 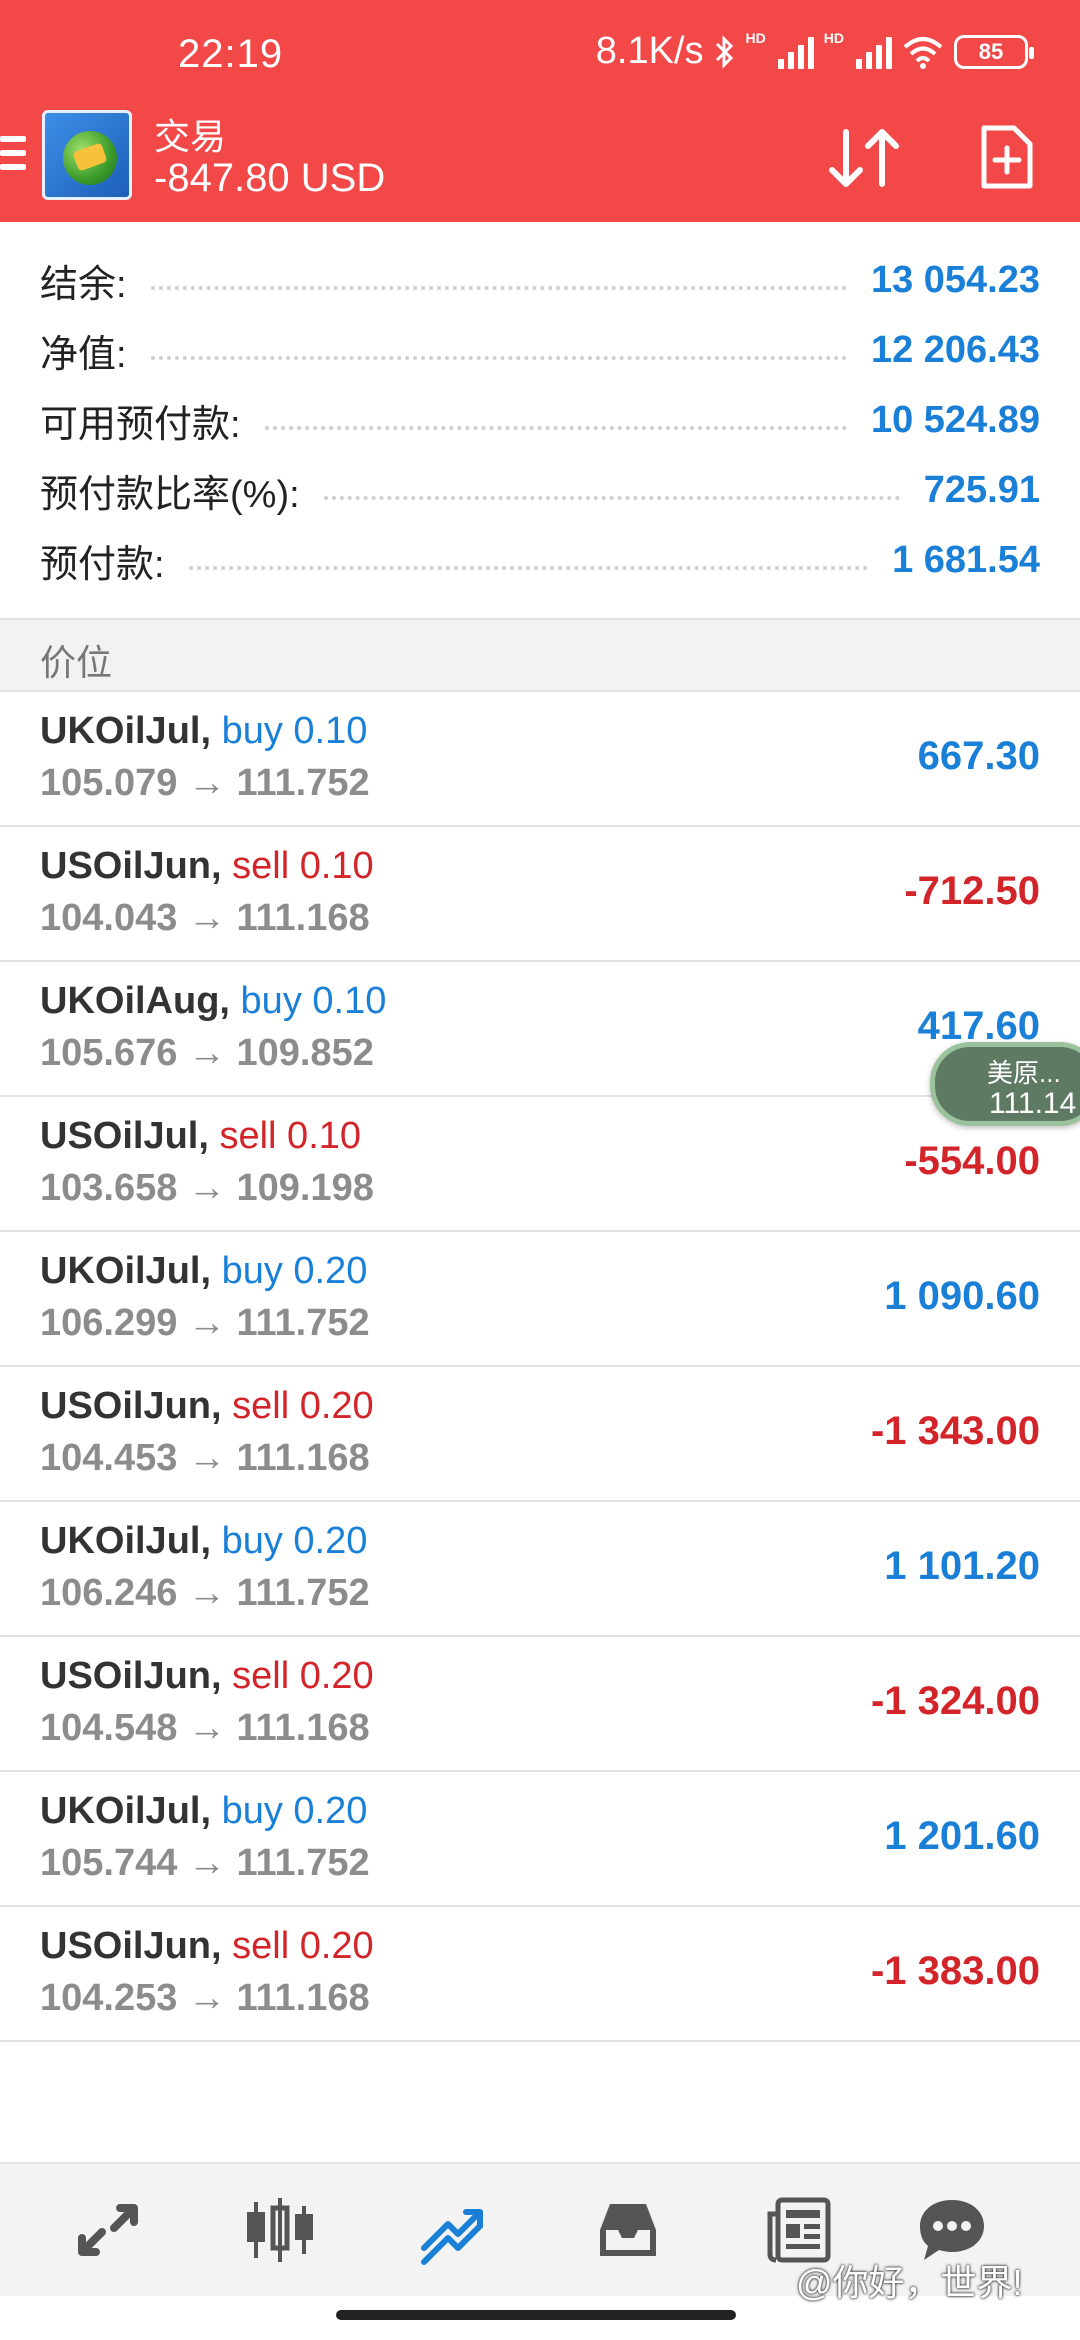 I want to click on position-profit: -1 343.00, so click(x=955, y=1431).